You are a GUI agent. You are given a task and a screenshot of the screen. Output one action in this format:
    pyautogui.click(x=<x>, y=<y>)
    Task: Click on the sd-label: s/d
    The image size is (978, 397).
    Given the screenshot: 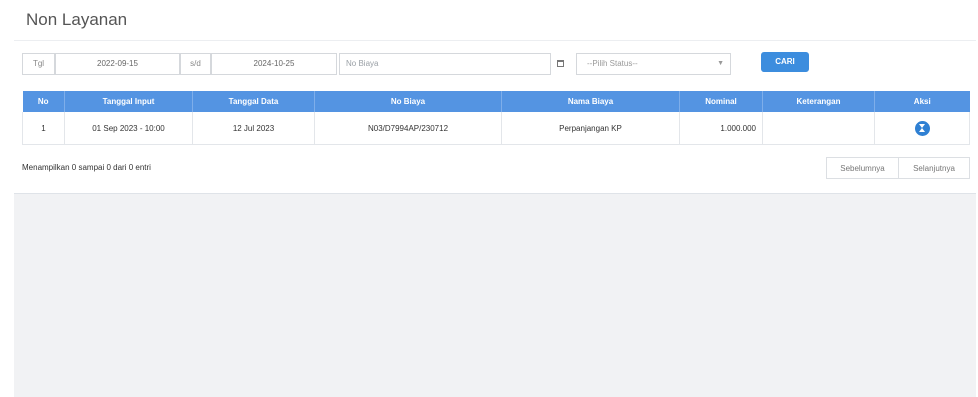 What is the action you would take?
    pyautogui.click(x=195, y=64)
    